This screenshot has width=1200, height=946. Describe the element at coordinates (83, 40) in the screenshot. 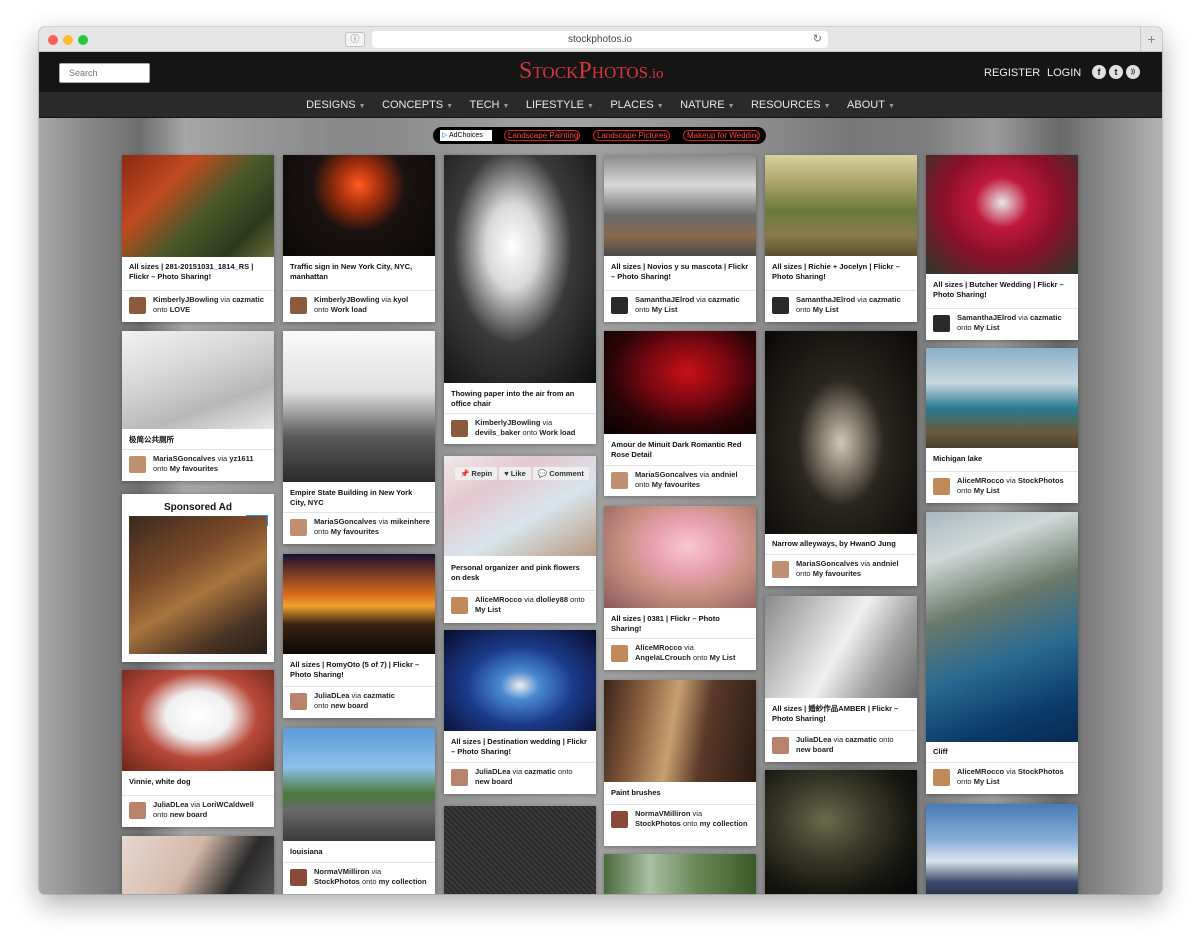

I see `maximize-window-button` at that location.